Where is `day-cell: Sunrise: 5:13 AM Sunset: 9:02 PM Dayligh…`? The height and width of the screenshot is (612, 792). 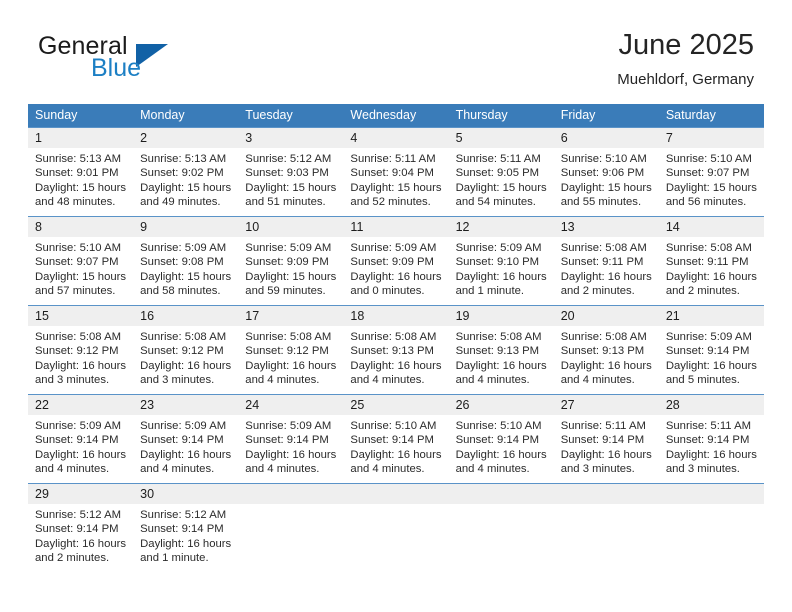 day-cell: Sunrise: 5:13 AM Sunset: 9:02 PM Dayligh… is located at coordinates (185, 182).